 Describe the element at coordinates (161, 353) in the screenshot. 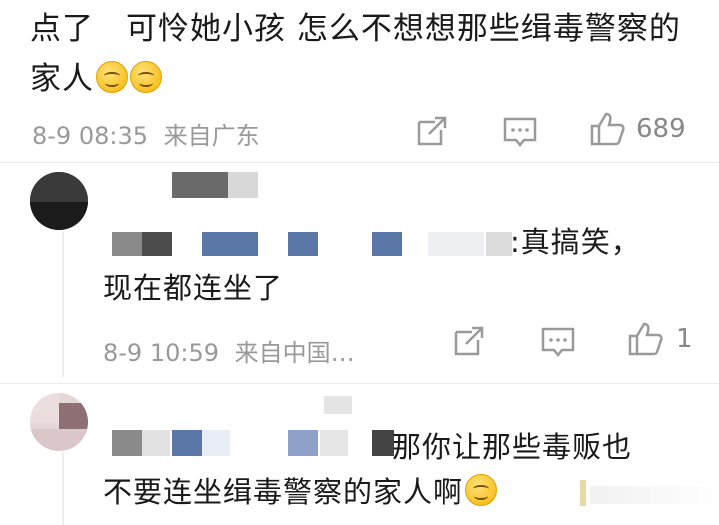

I see `reply-timestamp: 8-9 10:59` at that location.